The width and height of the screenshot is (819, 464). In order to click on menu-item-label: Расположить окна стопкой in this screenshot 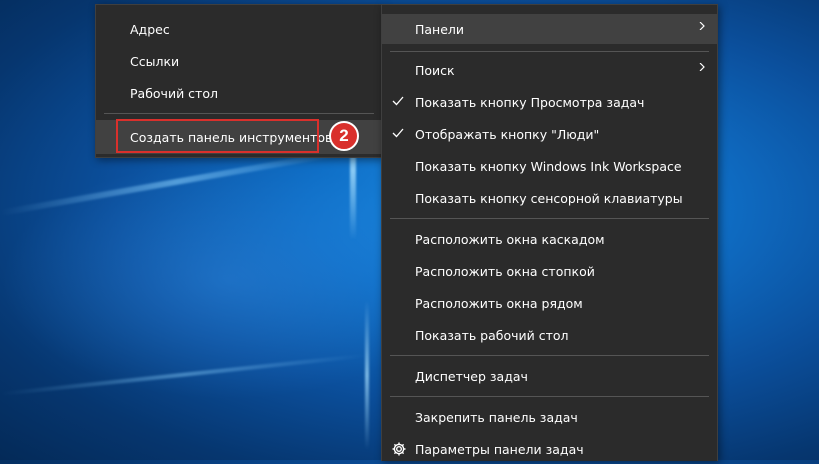, I will do `click(505, 271)`.